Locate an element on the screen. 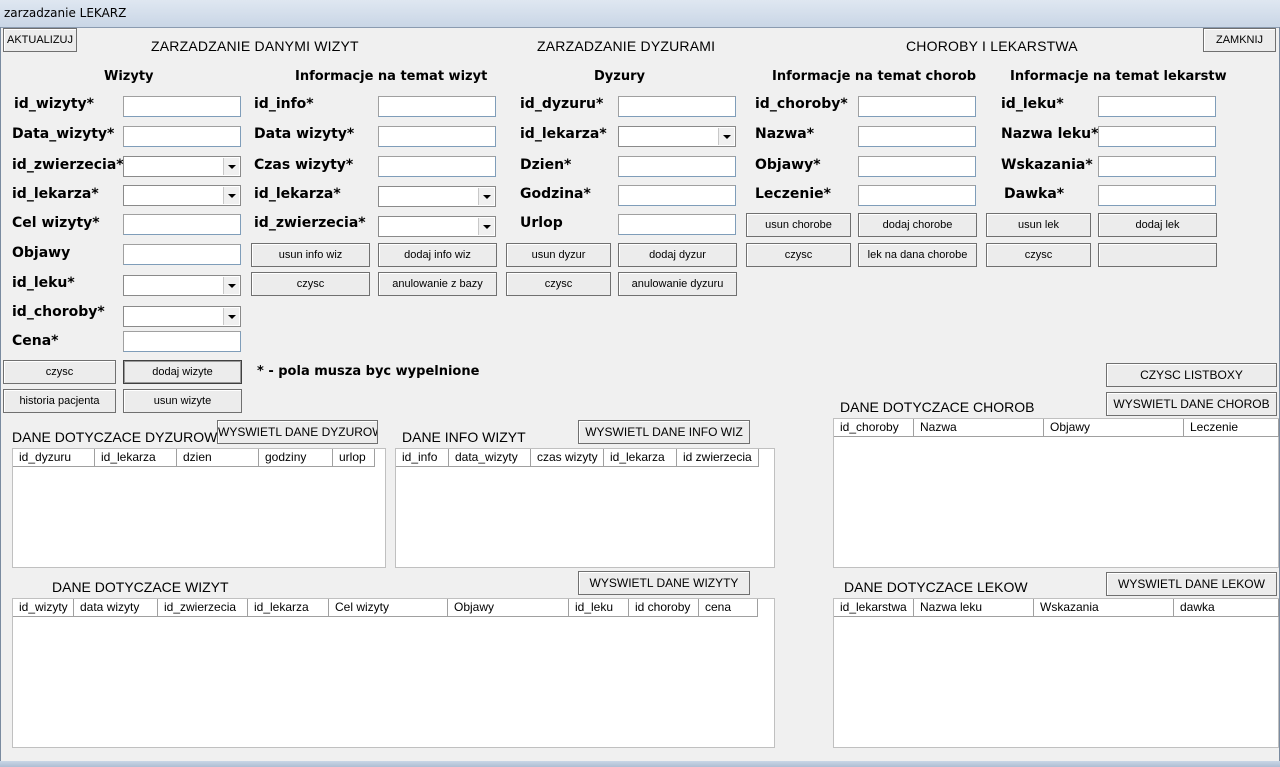 Image resolution: width=1280 pixels, height=767 pixels. column-header: id_lekarstwa is located at coordinates (874, 608).